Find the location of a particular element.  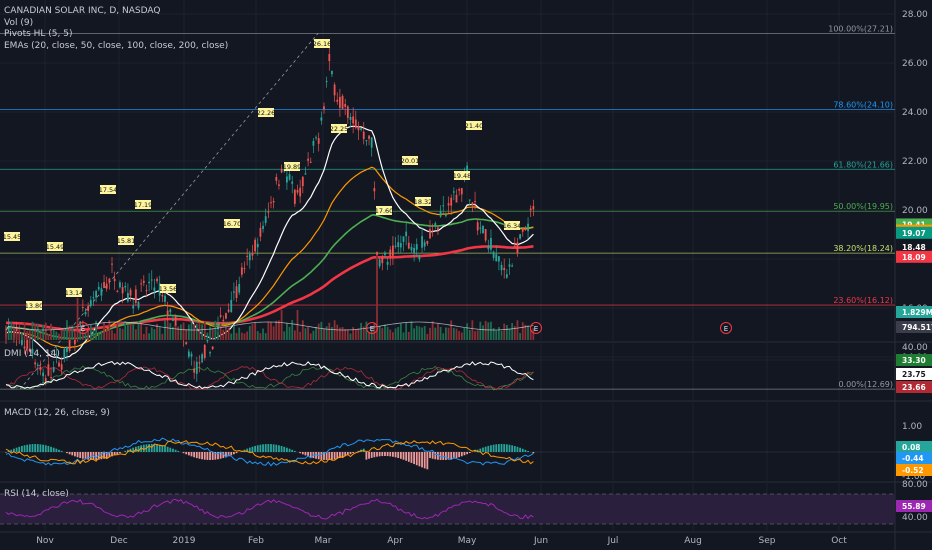

time-tick: 2019 is located at coordinates (184, 541).